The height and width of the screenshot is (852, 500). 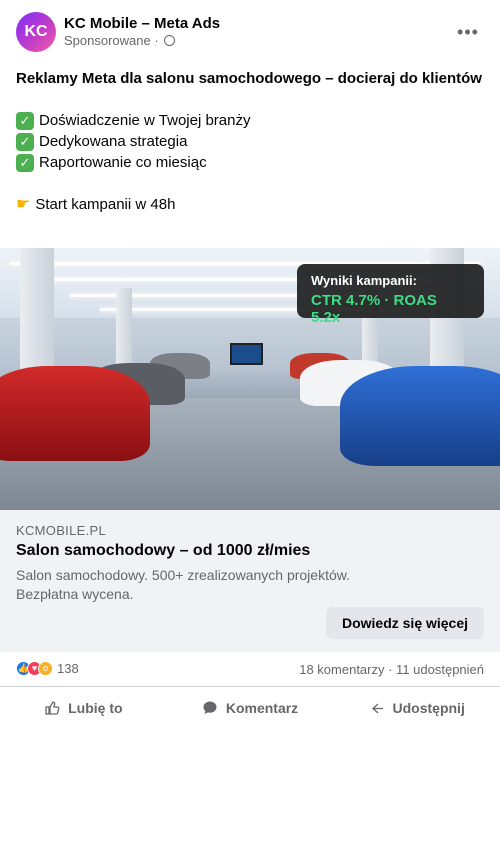 What do you see at coordinates (468, 32) in the screenshot?
I see `more-options-button: •••` at bounding box center [468, 32].